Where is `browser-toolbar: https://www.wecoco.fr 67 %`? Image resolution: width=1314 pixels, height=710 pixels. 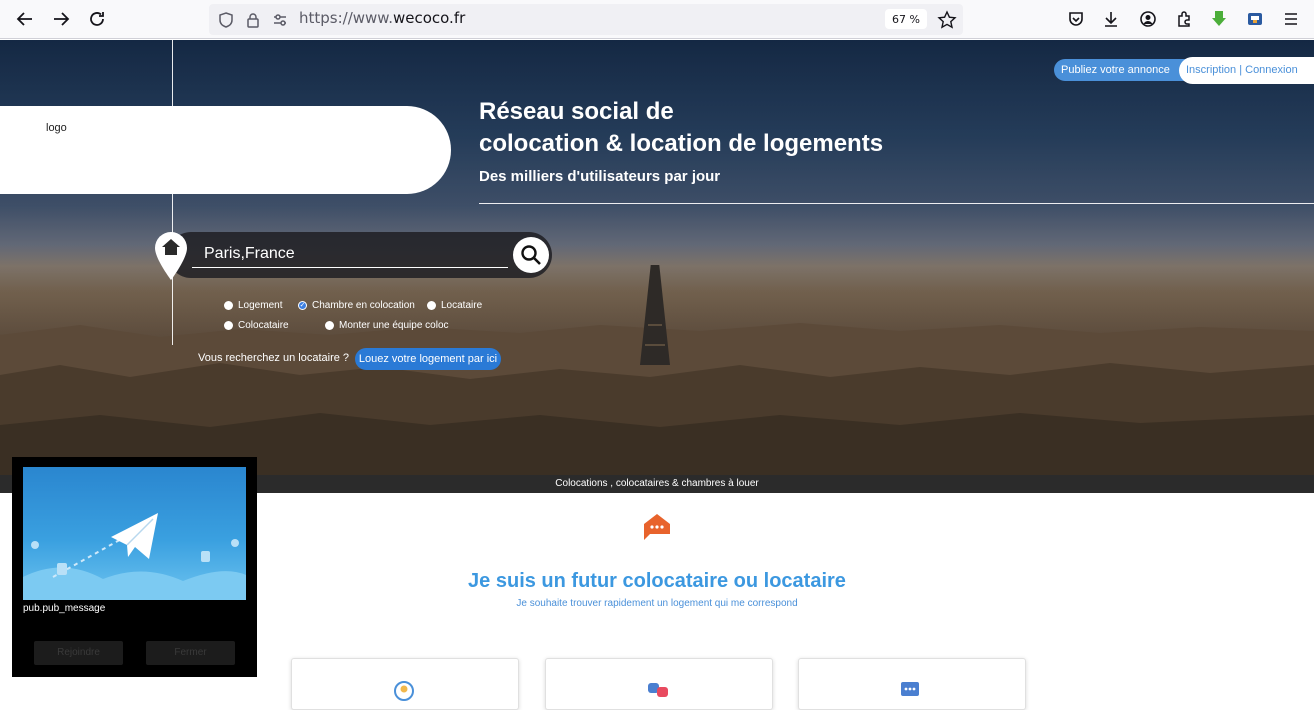 browser-toolbar: https://www.wecoco.fr 67 % is located at coordinates (657, 19).